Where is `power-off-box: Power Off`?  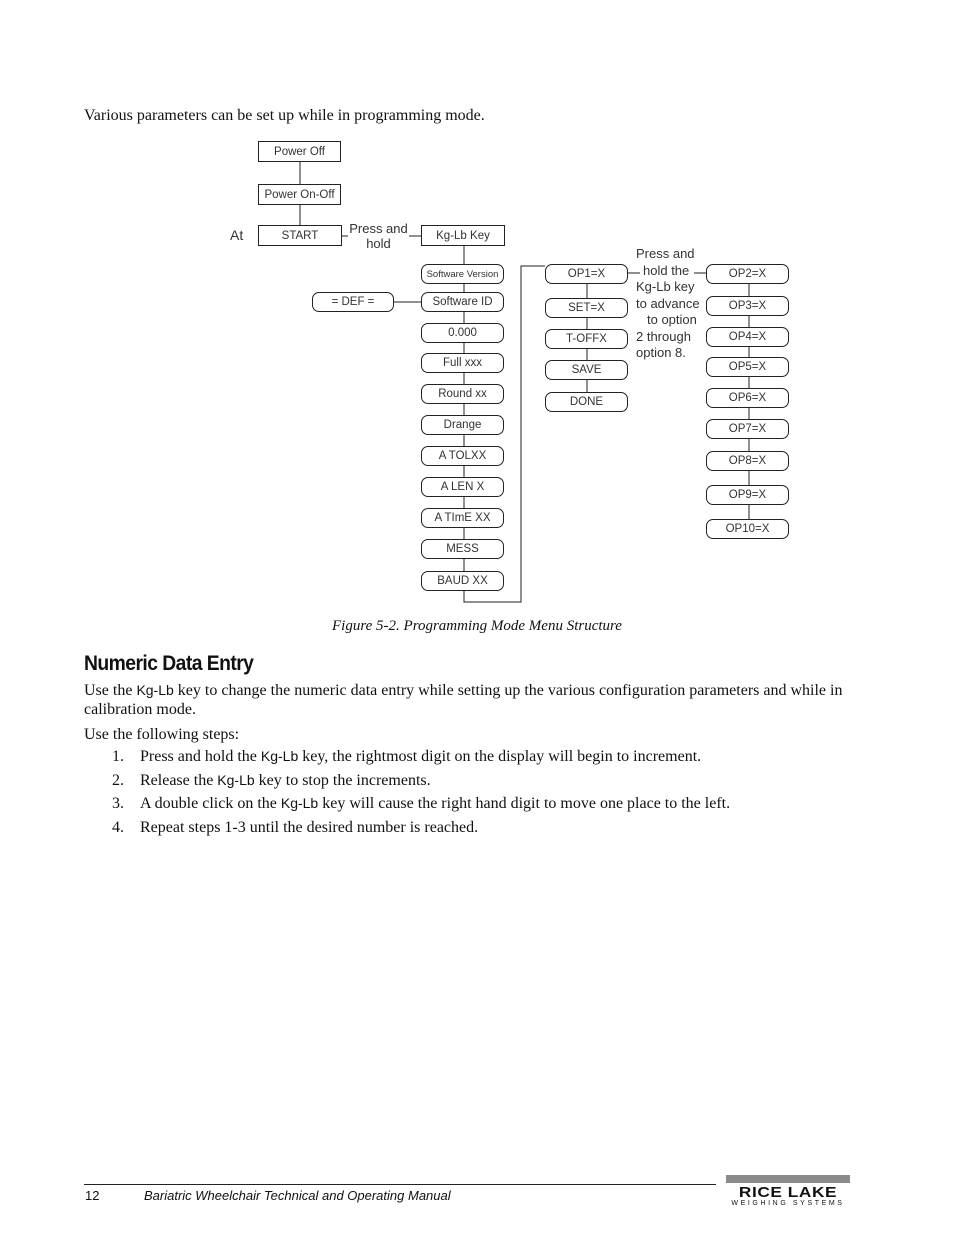 power-off-box: Power Off is located at coordinates (299, 151).